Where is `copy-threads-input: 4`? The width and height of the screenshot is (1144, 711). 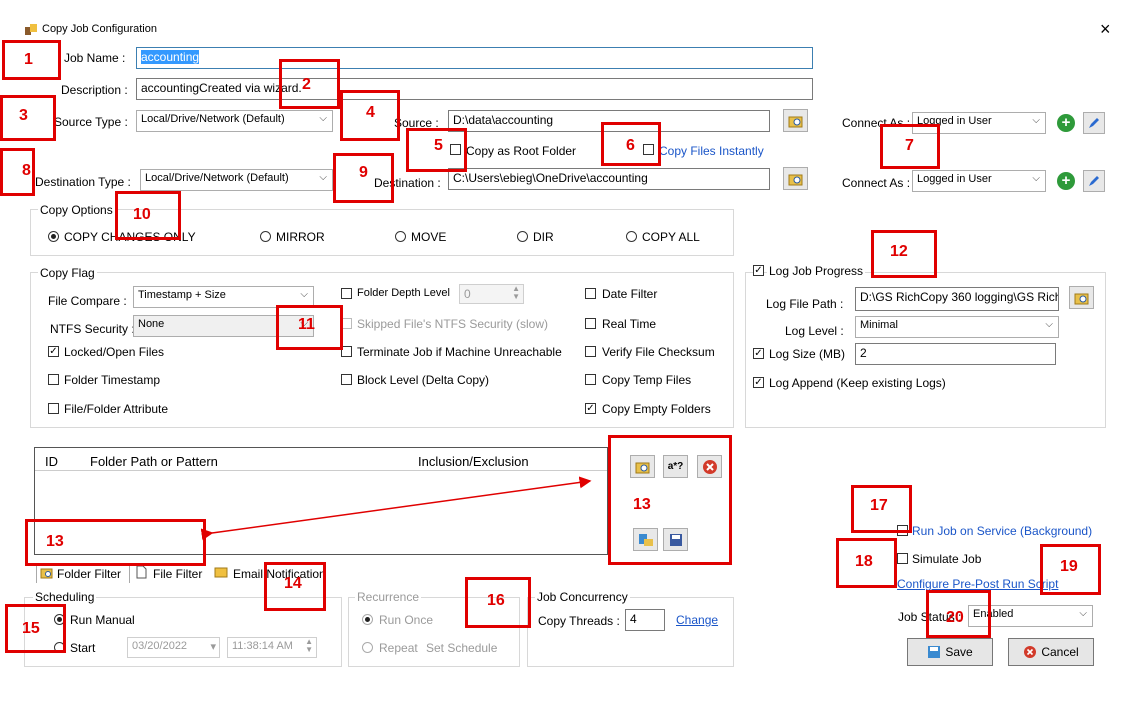 copy-threads-input: 4 is located at coordinates (645, 620).